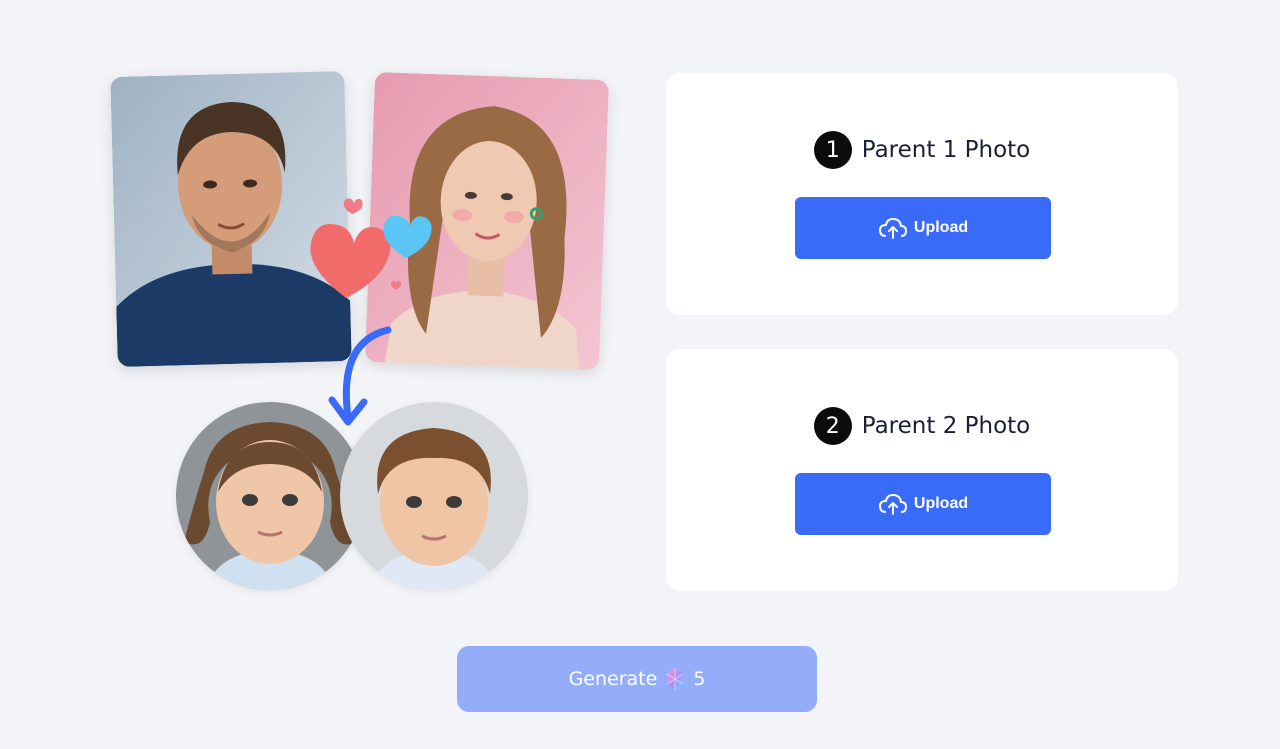 The image size is (1280, 749). What do you see at coordinates (675, 679) in the screenshot?
I see `gem-icon` at bounding box center [675, 679].